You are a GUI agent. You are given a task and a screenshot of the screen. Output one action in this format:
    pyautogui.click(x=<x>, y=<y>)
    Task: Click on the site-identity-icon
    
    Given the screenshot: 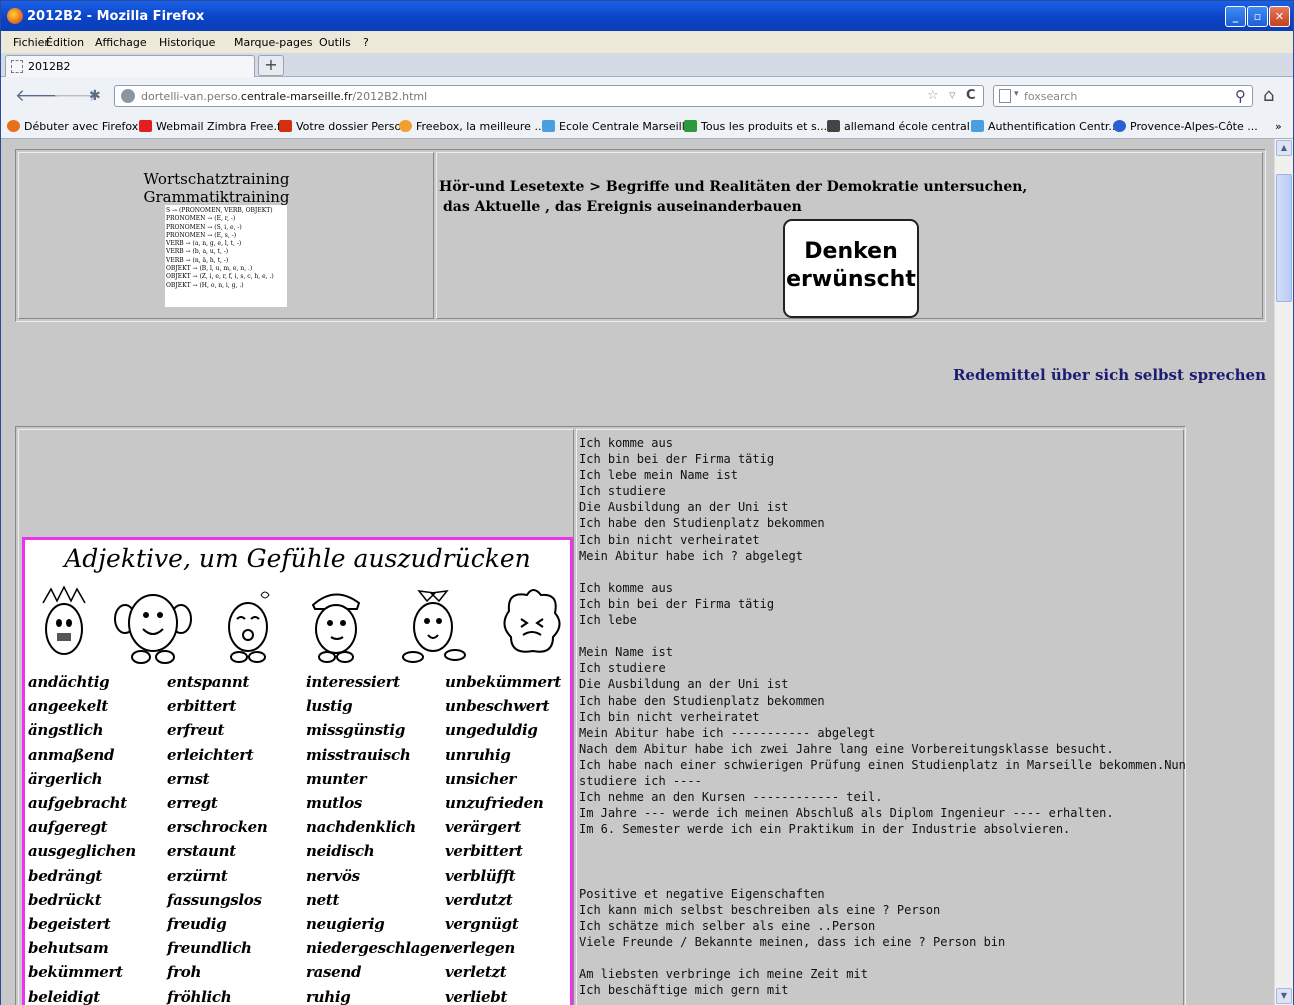 What is the action you would take?
    pyautogui.click(x=128, y=96)
    